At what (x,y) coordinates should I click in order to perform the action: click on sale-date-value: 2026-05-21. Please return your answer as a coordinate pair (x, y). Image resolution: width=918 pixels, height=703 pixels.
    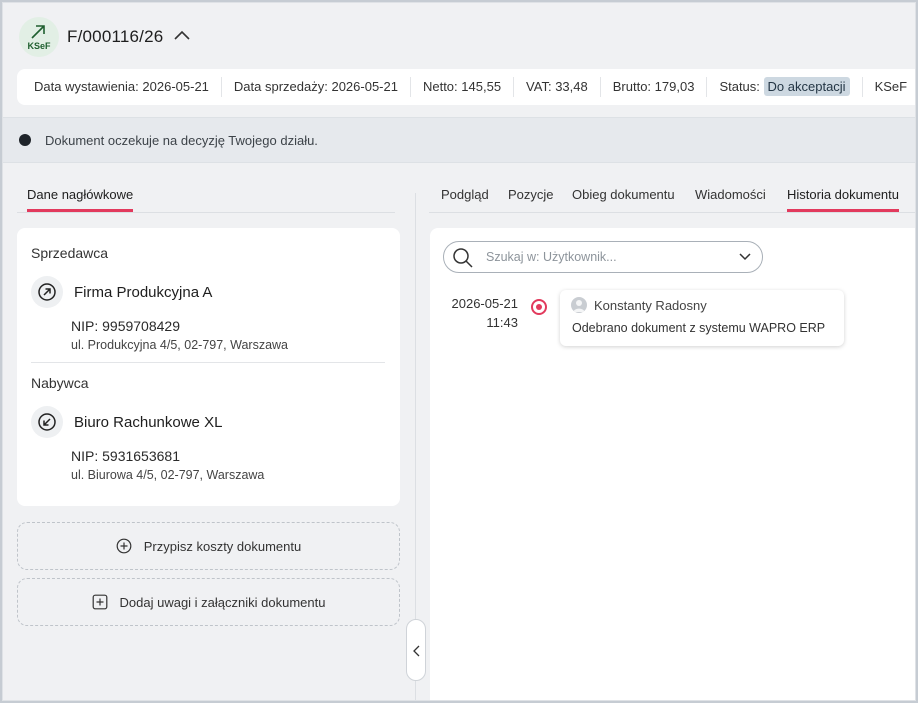
    Looking at the image, I should click on (364, 86).